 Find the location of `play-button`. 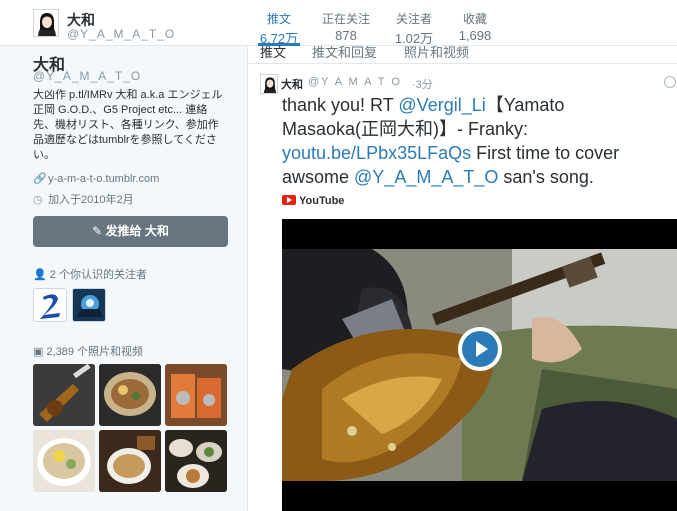

play-button is located at coordinates (480, 349).